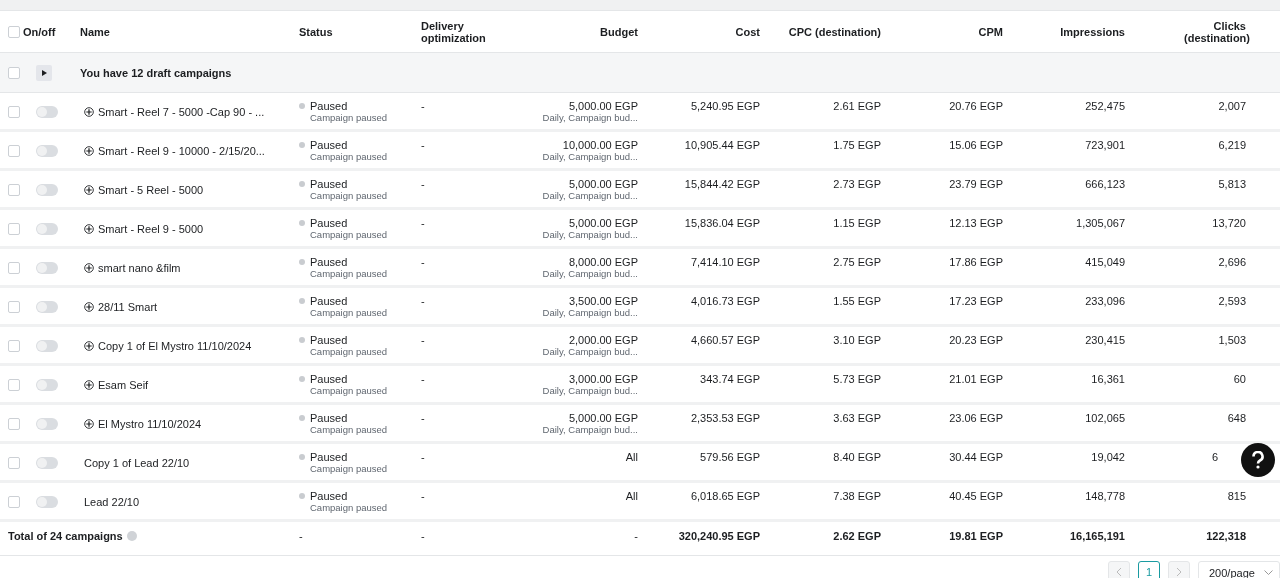  What do you see at coordinates (976, 340) in the screenshot?
I see `table-cell-text: 20.23 EGP` at bounding box center [976, 340].